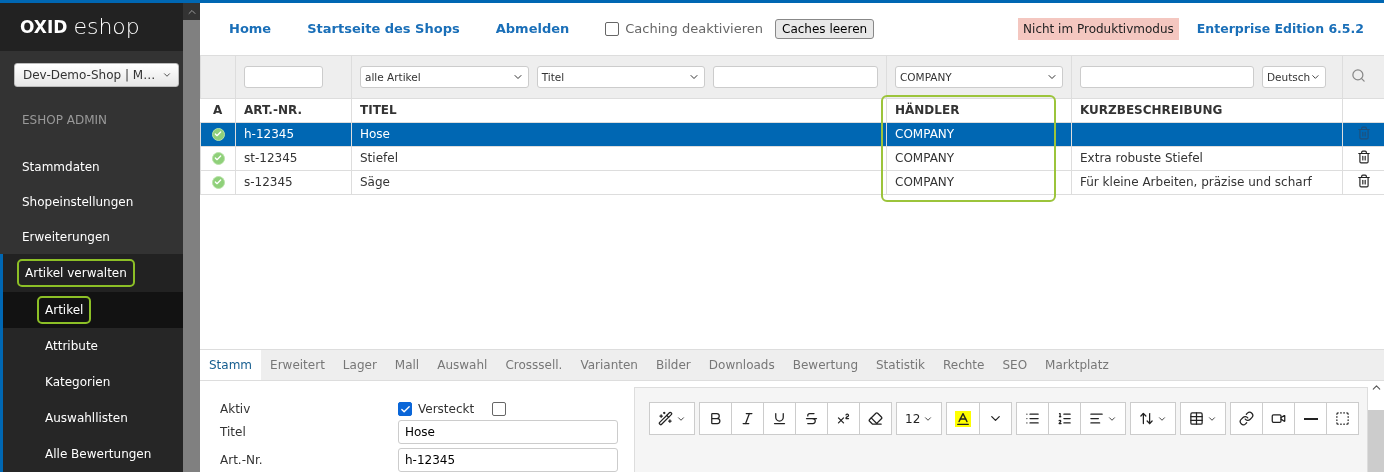 This screenshot has height=472, width=1384. I want to click on strikethrough-icon, so click(811, 418).